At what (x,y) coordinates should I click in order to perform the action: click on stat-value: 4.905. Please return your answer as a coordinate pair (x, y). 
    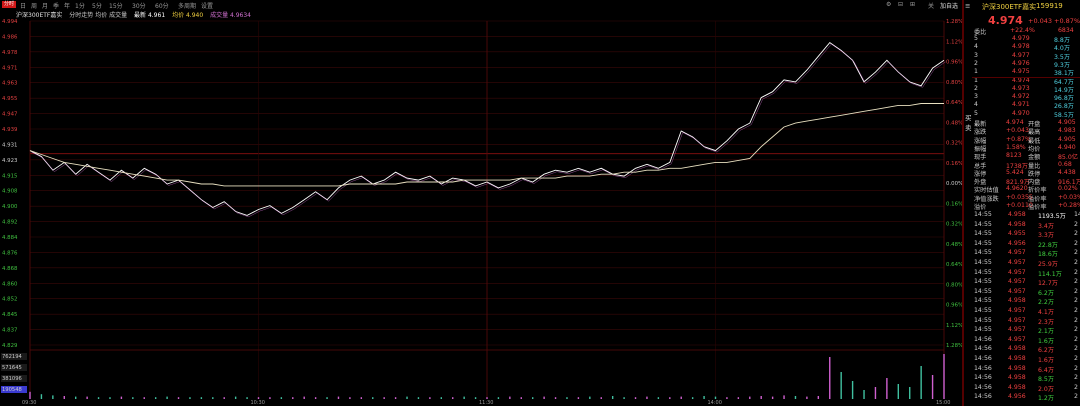
    Looking at the image, I should click on (1067, 139).